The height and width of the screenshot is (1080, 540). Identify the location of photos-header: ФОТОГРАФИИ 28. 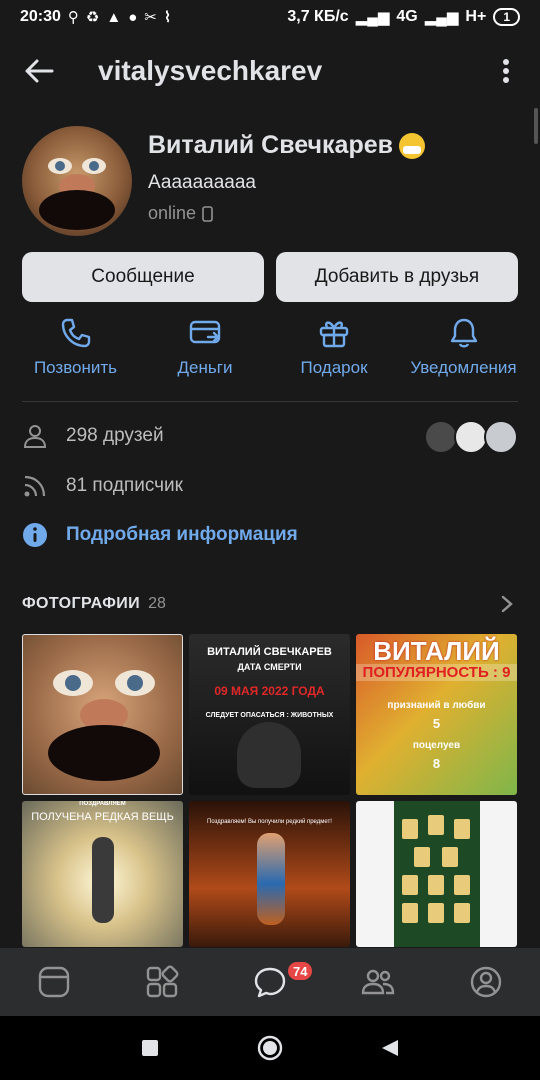
(270, 604).